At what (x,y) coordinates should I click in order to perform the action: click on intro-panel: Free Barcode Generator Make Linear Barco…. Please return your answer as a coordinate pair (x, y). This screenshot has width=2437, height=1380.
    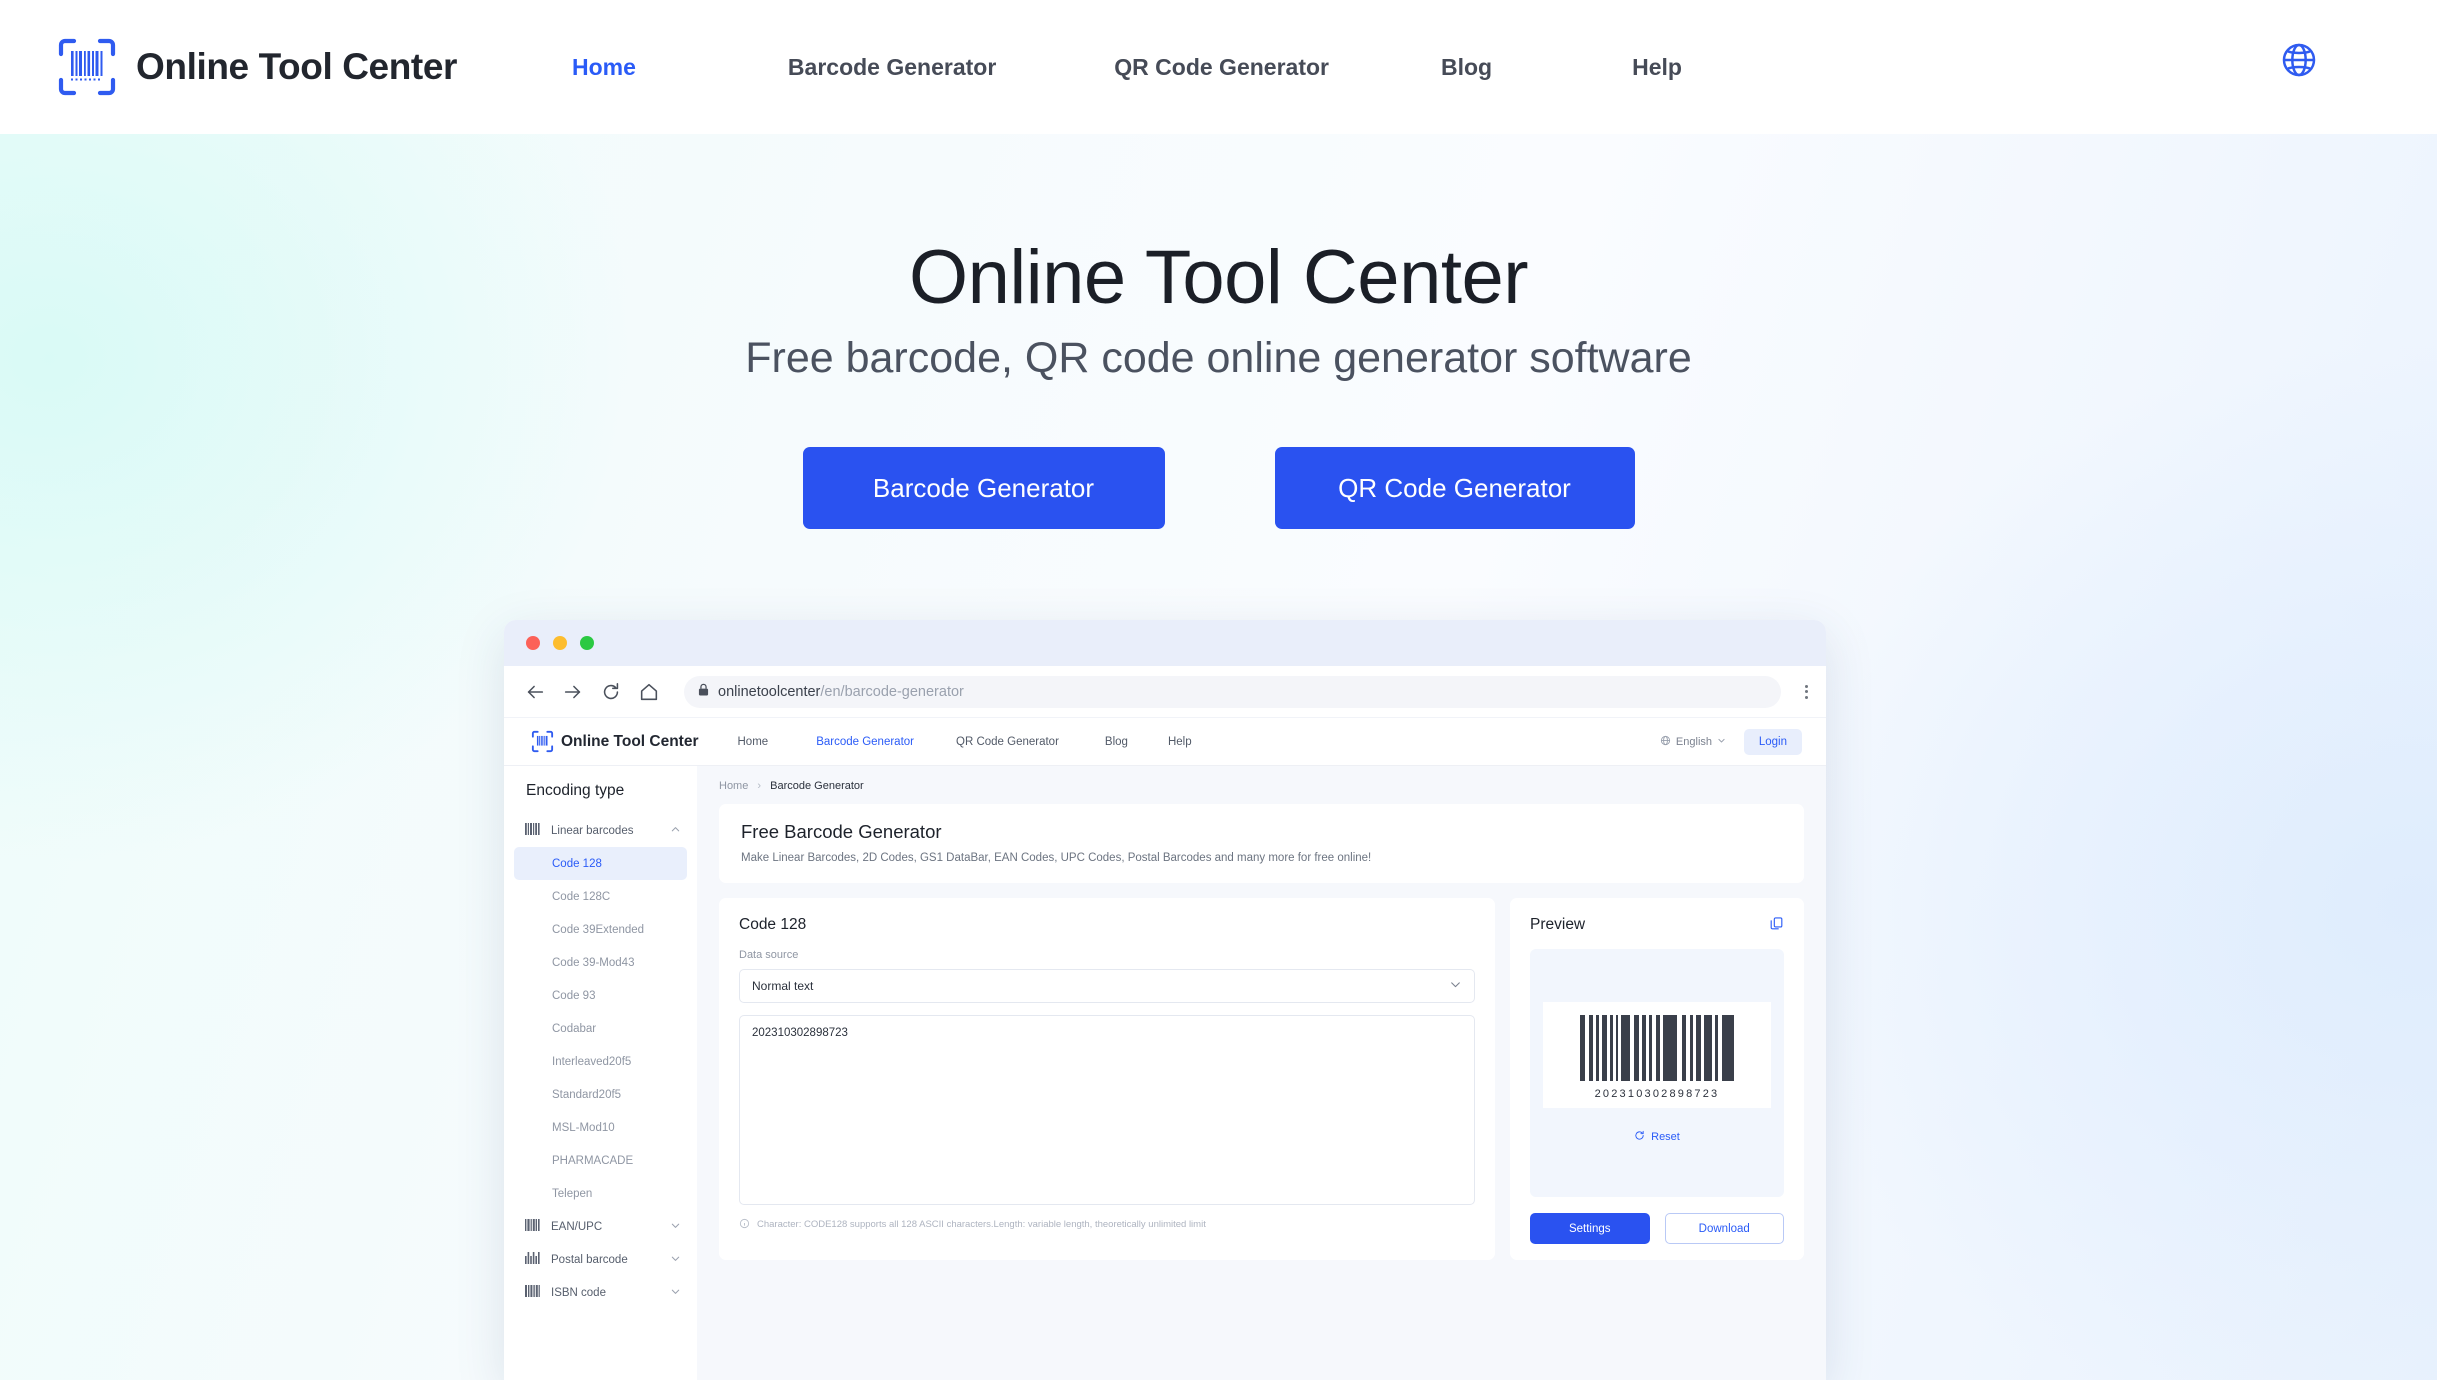
    Looking at the image, I should click on (1261, 843).